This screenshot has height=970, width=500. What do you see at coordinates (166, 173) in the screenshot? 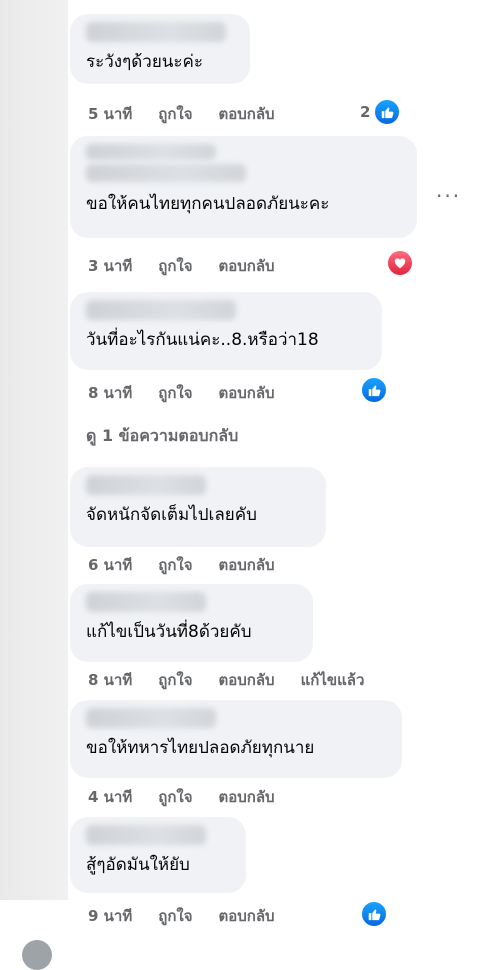
I see `author-subtitle-blurred` at bounding box center [166, 173].